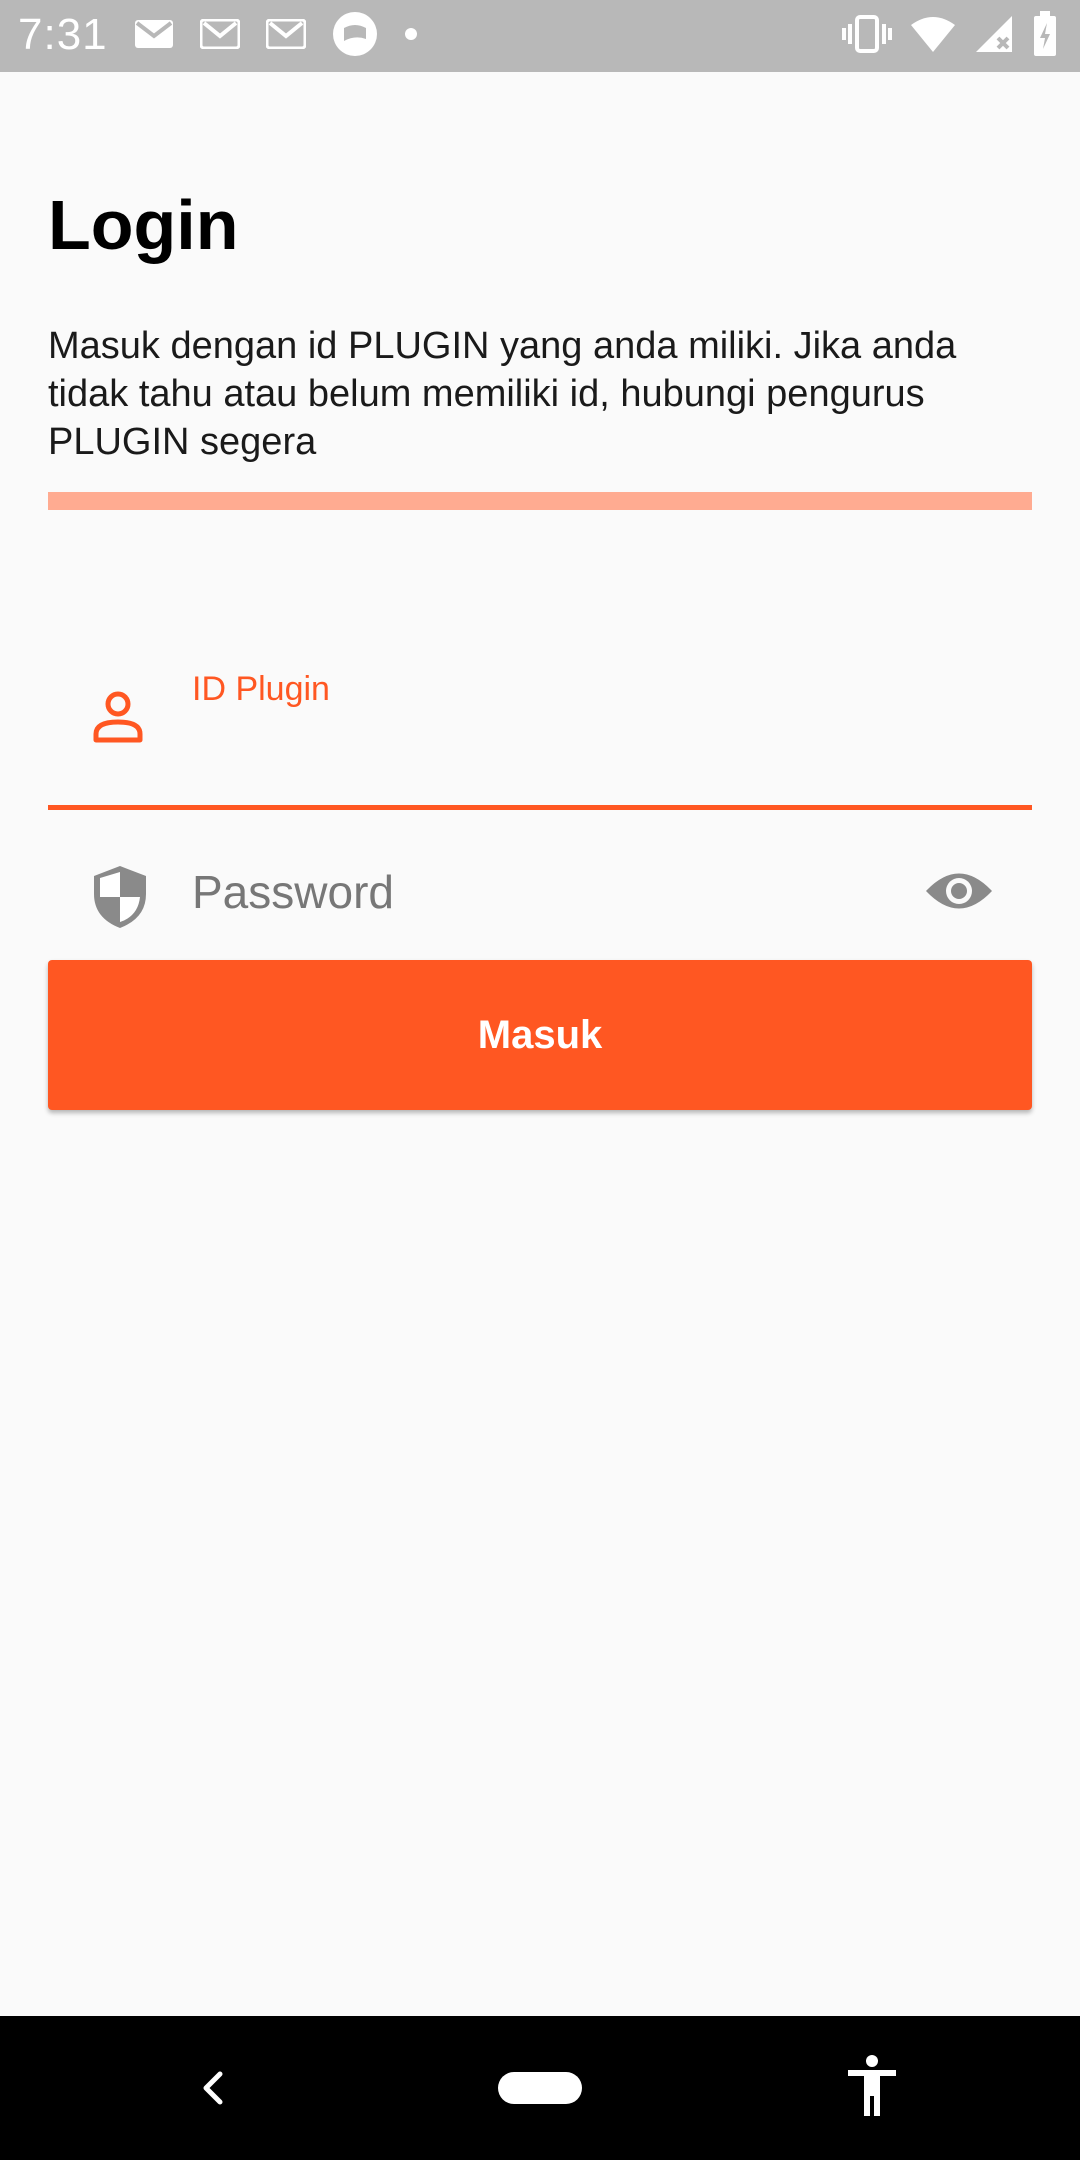  I want to click on page-title: Login, so click(143, 225).